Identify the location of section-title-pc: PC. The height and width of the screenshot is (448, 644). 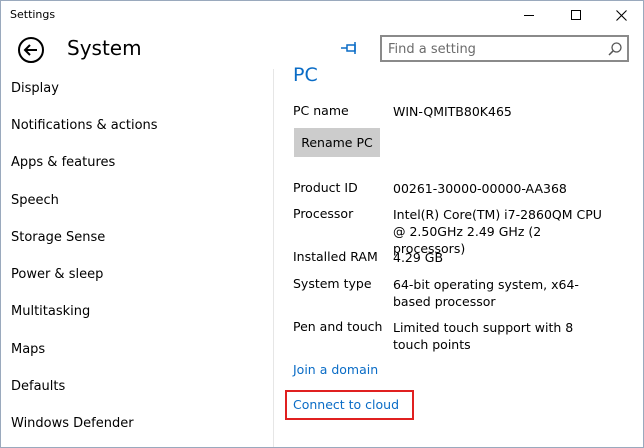
(305, 73).